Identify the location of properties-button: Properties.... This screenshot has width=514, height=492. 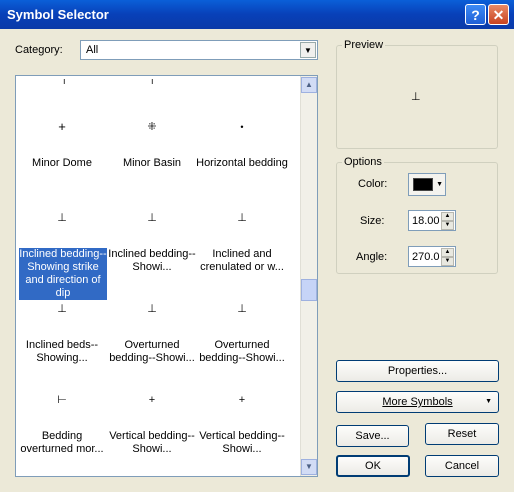
(417, 371).